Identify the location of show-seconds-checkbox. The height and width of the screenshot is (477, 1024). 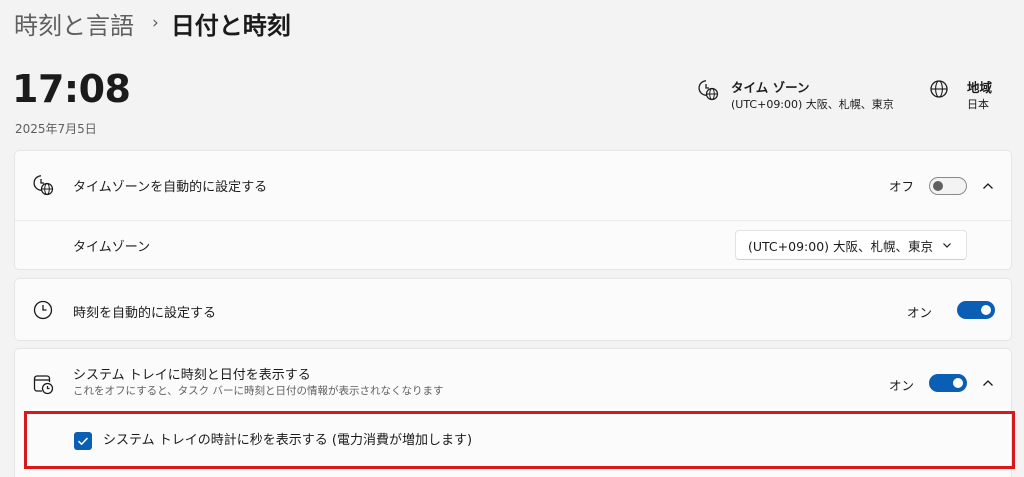
(83, 441).